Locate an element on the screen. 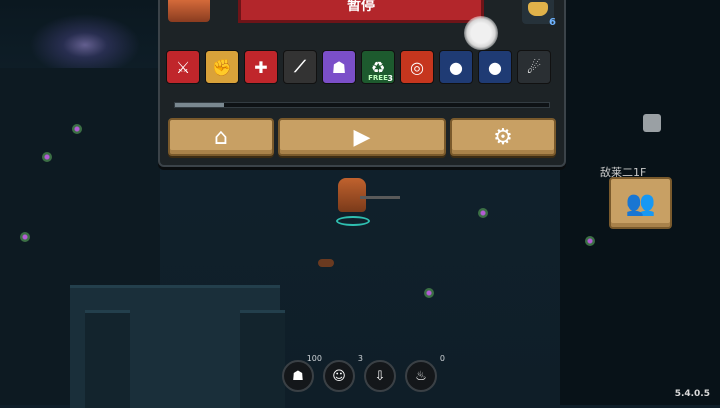 The image size is (720, 408). ghost-icon: ☗ is located at coordinates (339, 67).